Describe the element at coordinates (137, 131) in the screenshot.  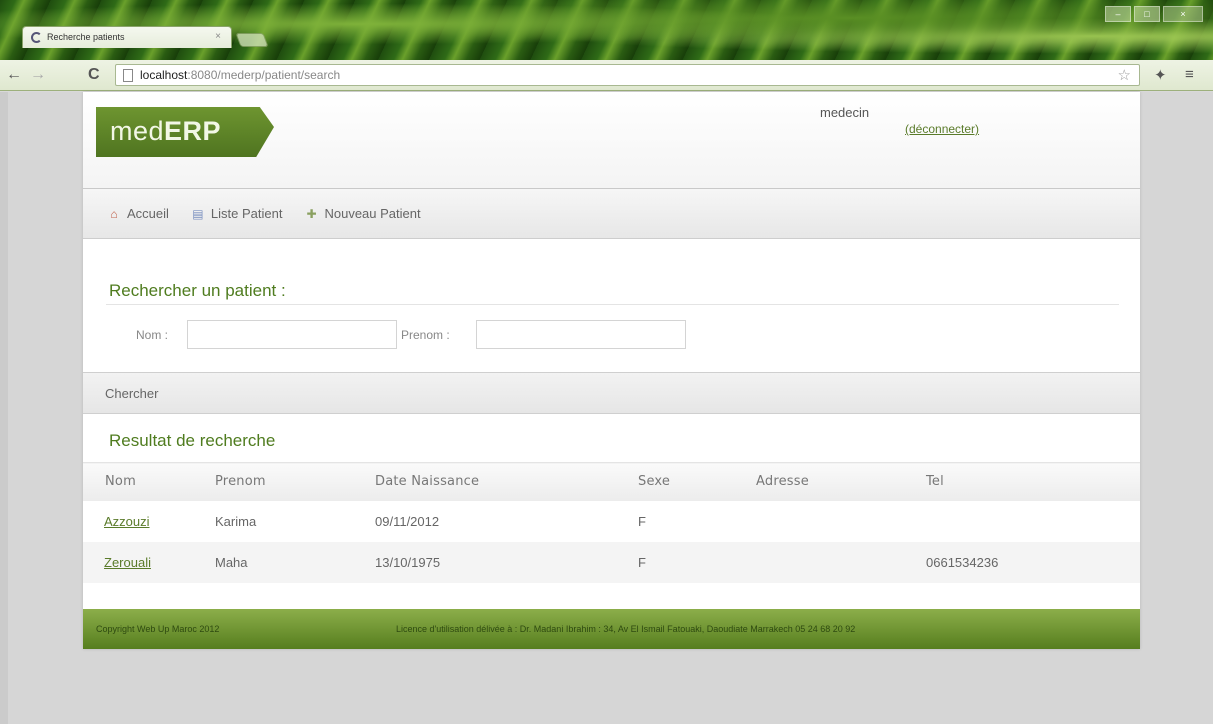
I see `logo-light-text: med` at that location.